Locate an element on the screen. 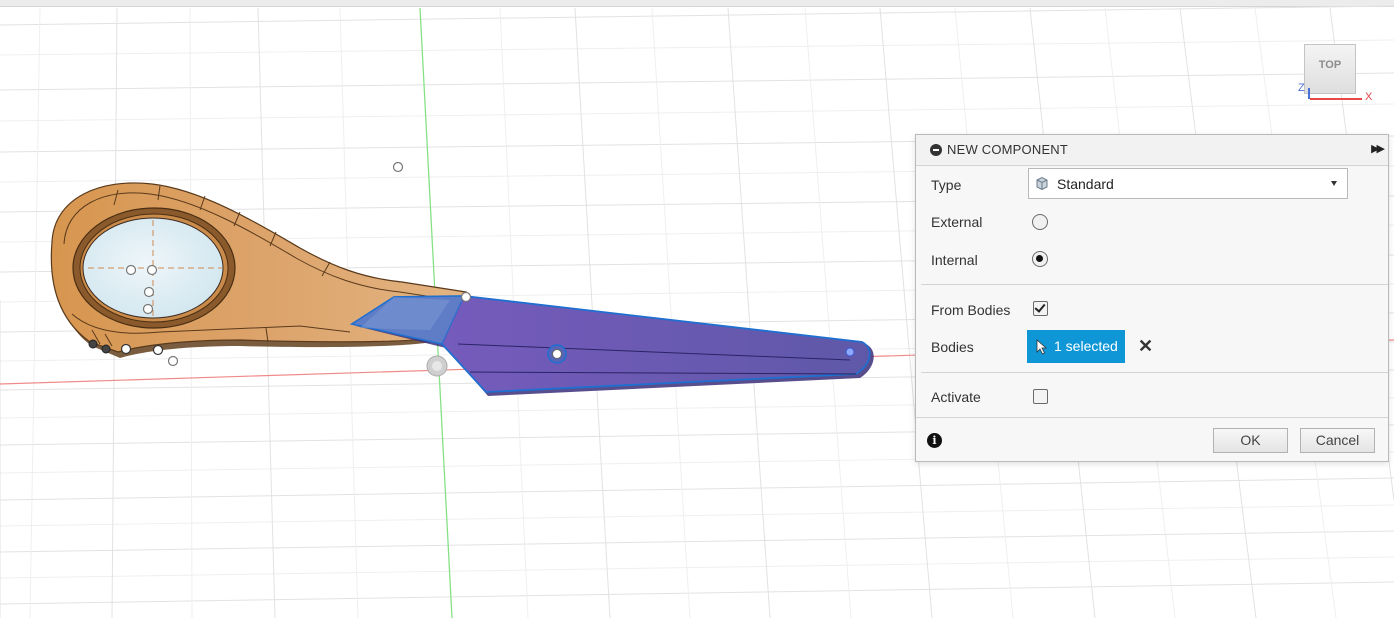 Image resolution: width=1394 pixels, height=618 pixels. bodies-selection-count: 1 selected is located at coordinates (1086, 346).